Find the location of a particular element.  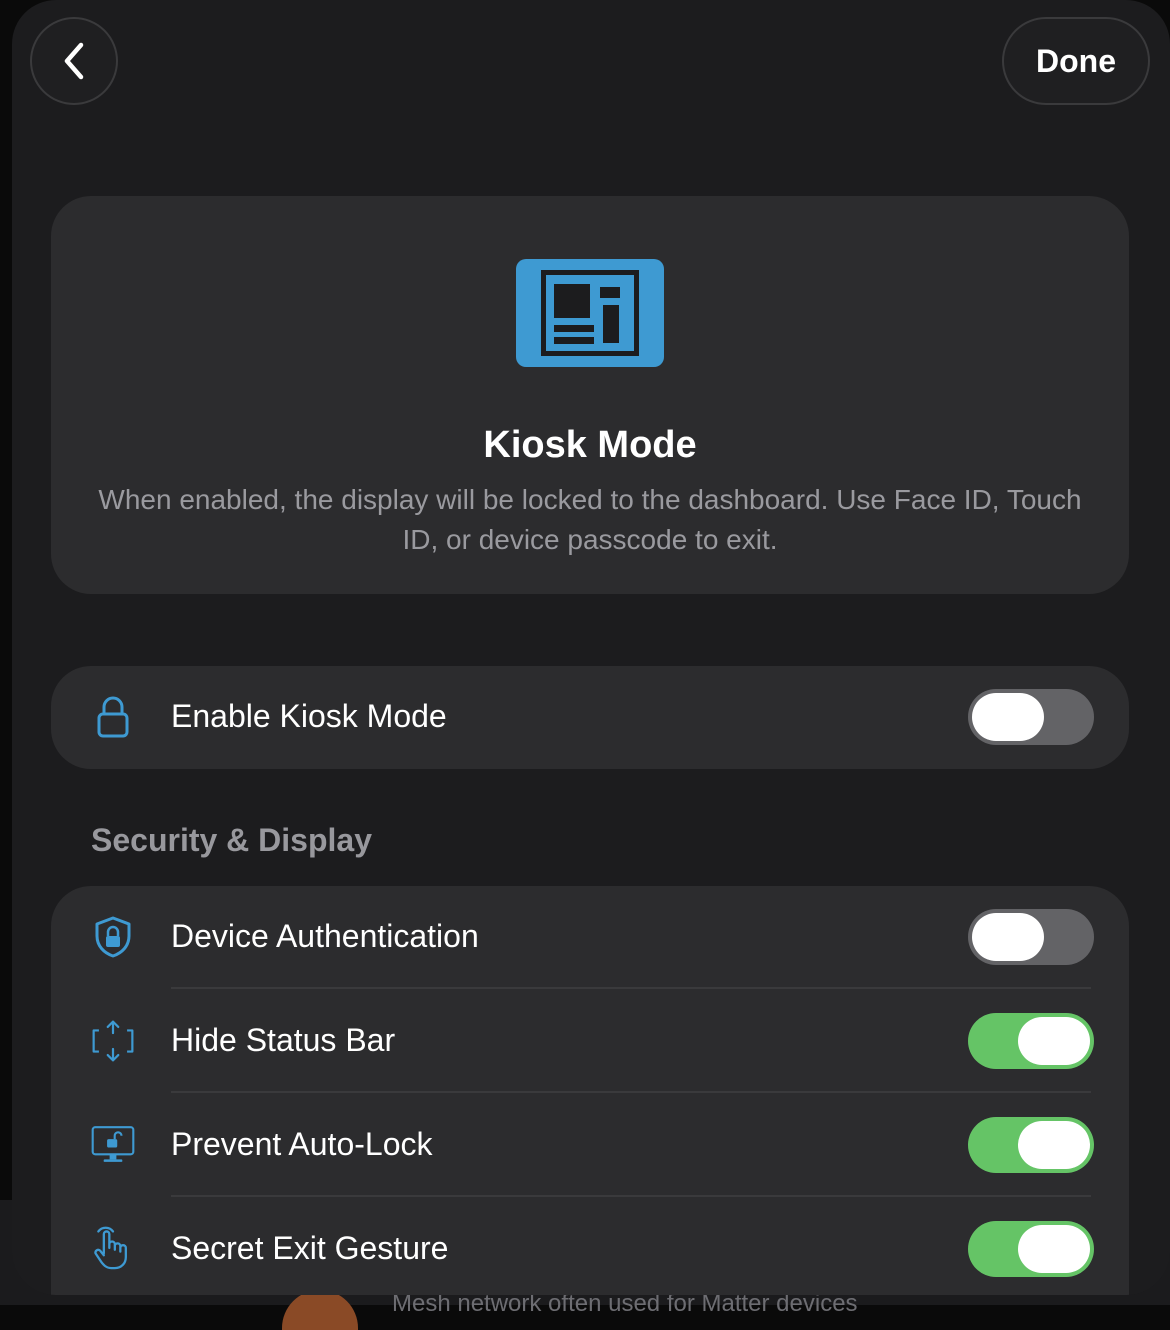

back-button is located at coordinates (74, 61).